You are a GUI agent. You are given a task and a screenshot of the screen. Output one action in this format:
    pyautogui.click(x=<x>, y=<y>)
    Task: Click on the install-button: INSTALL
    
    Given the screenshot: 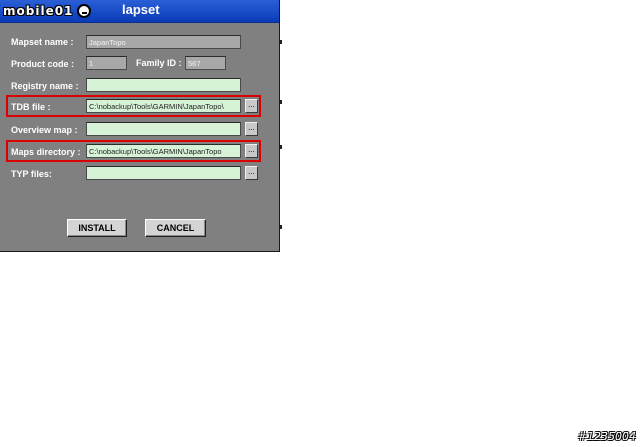 What is the action you would take?
    pyautogui.click(x=97, y=228)
    